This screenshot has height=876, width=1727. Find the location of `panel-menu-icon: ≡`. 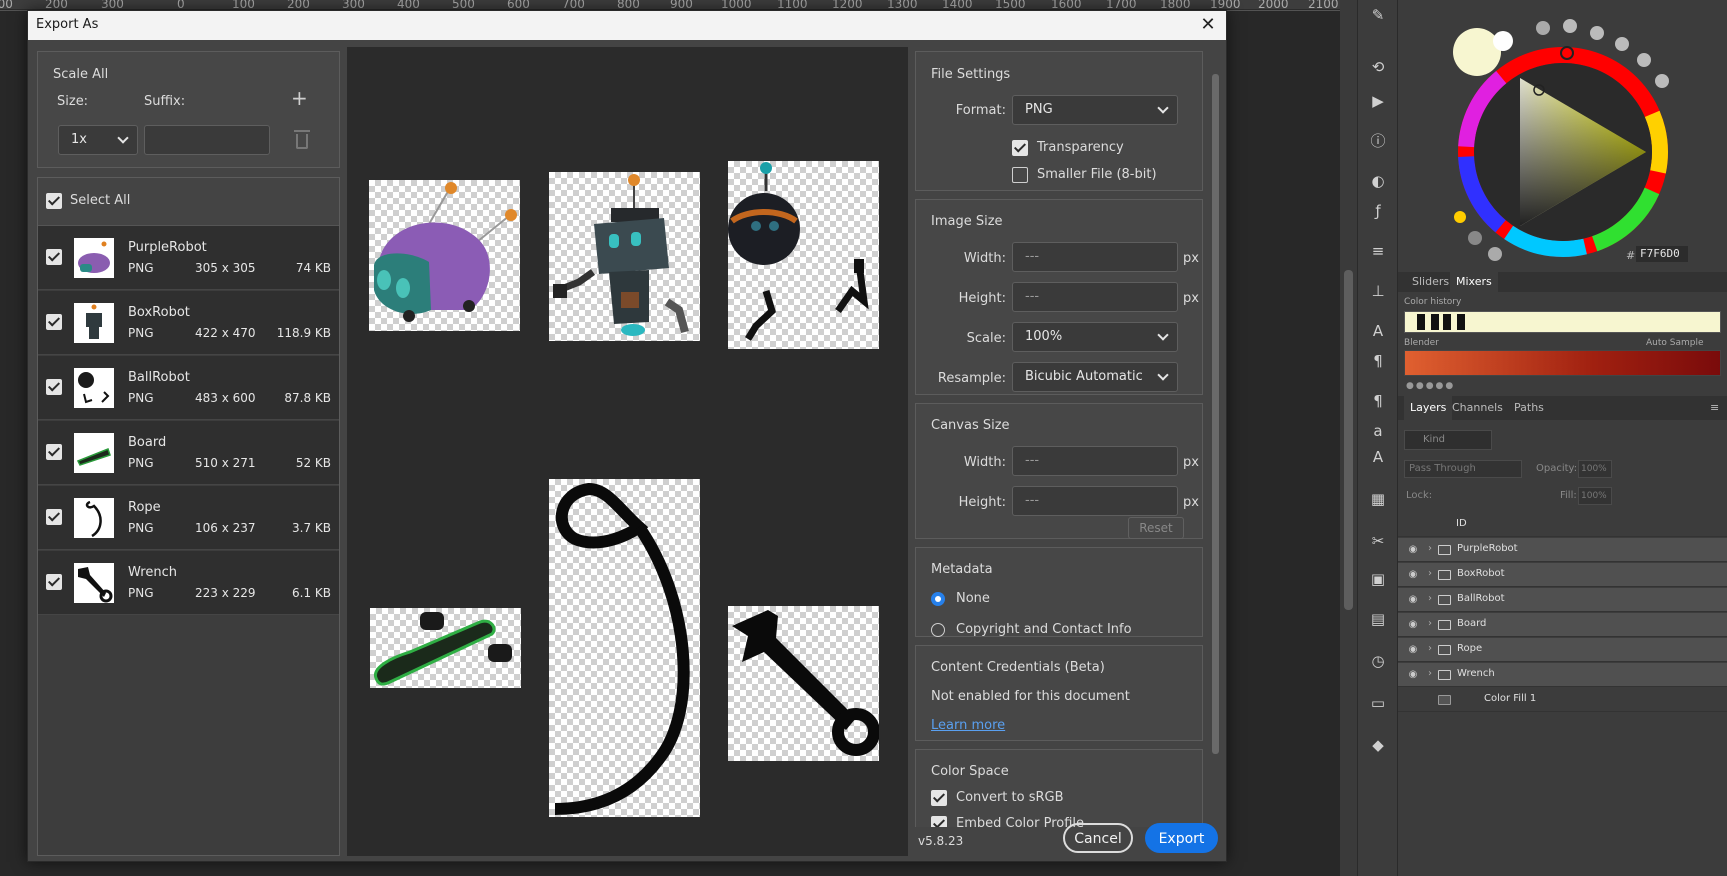

panel-menu-icon: ≡ is located at coordinates (1714, 408).